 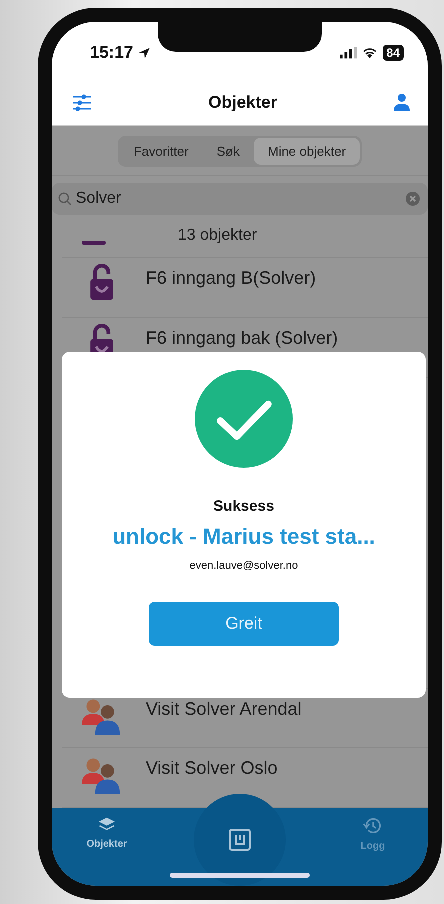 I want to click on result-count: 13 objekter, so click(x=218, y=236).